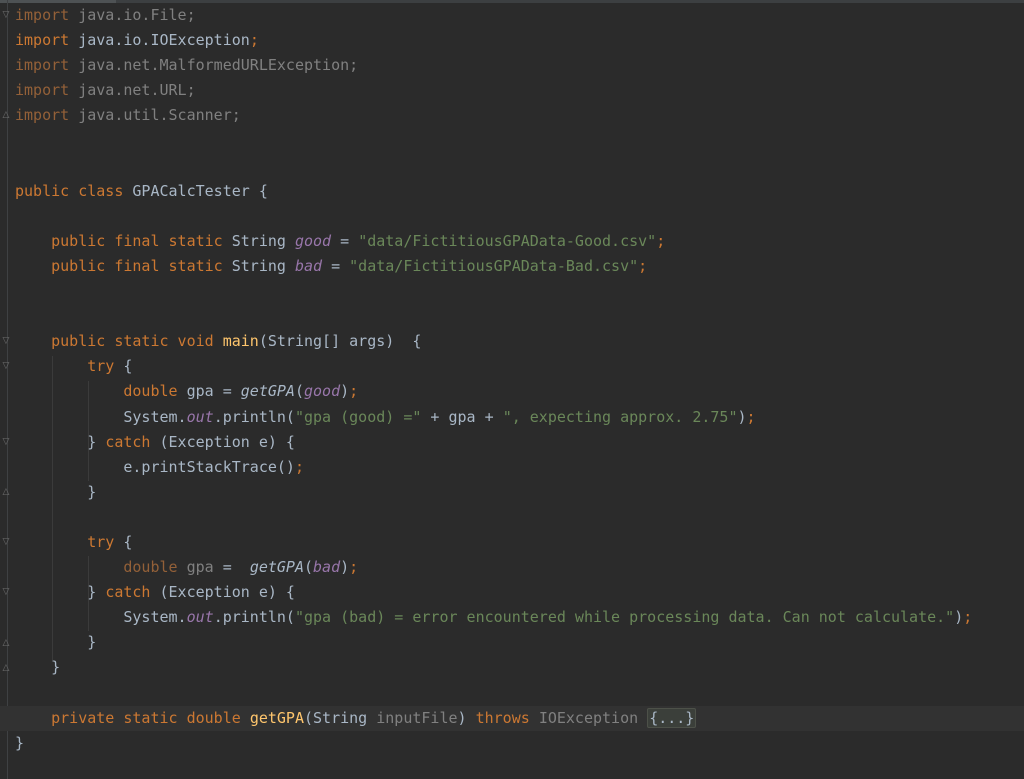  Describe the element at coordinates (519, 391) in the screenshot. I see `code-line: double gpa = getGPA(good);` at that location.